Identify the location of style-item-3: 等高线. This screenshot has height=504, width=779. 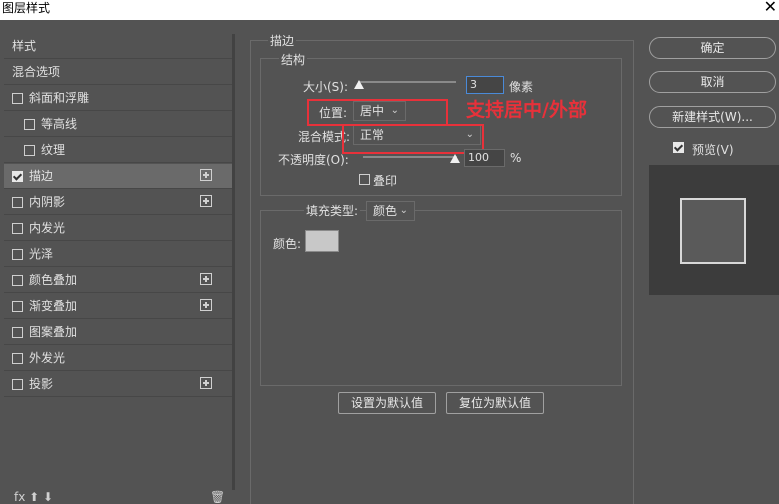
(118, 124).